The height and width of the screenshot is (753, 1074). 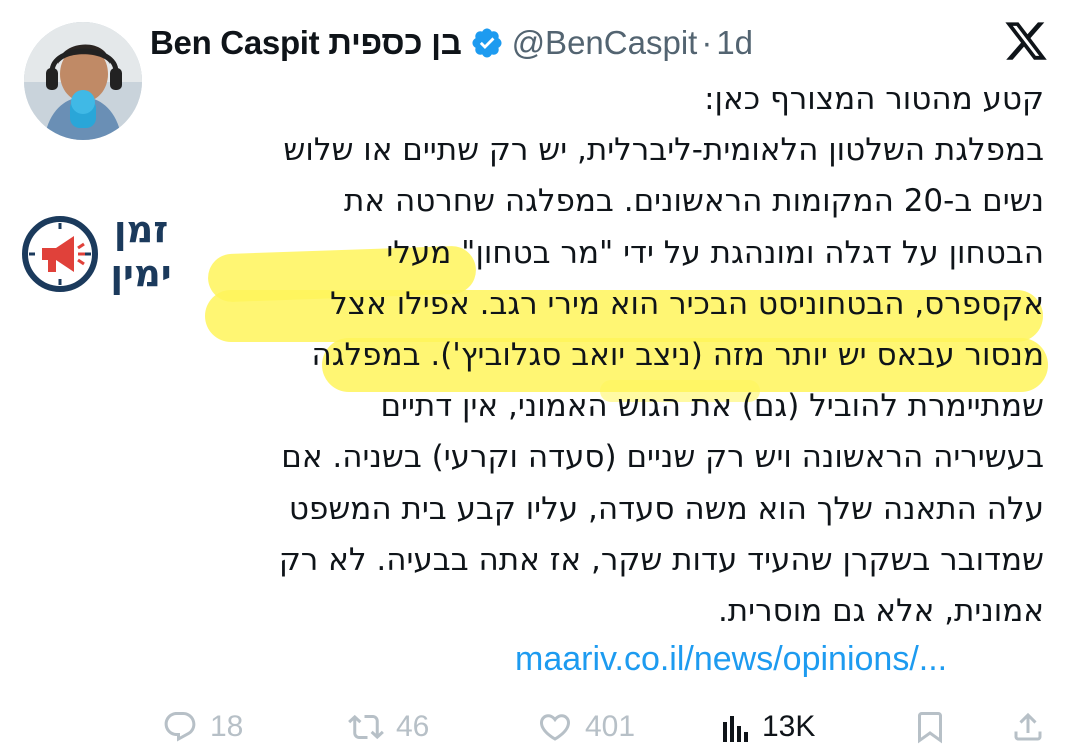 I want to click on bookmark-icon, so click(x=930, y=727).